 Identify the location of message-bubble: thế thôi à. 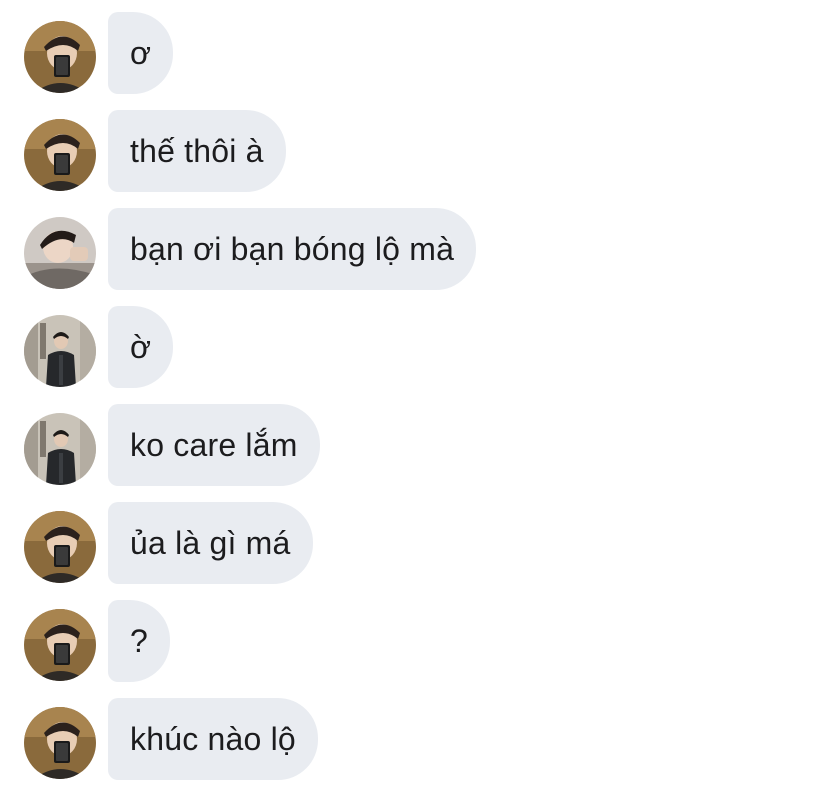
(197, 151).